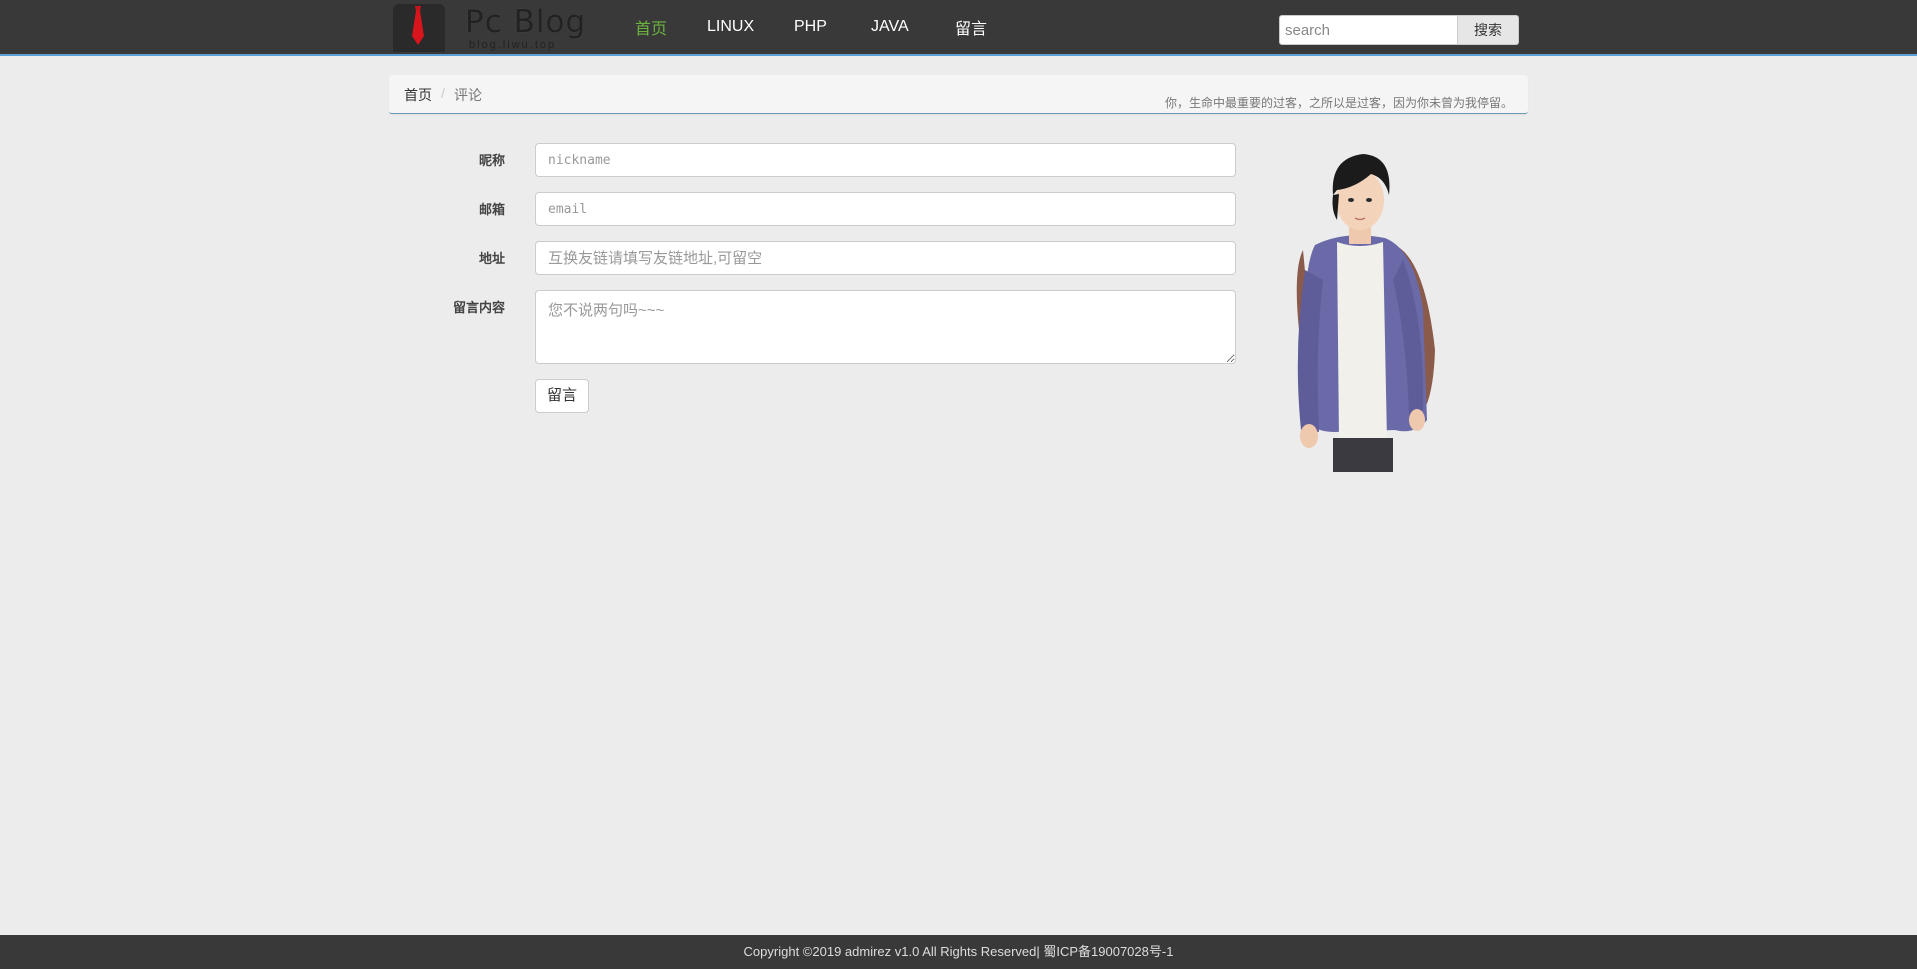 The width and height of the screenshot is (1917, 969). I want to click on nav-label: JAVA, so click(890, 26).